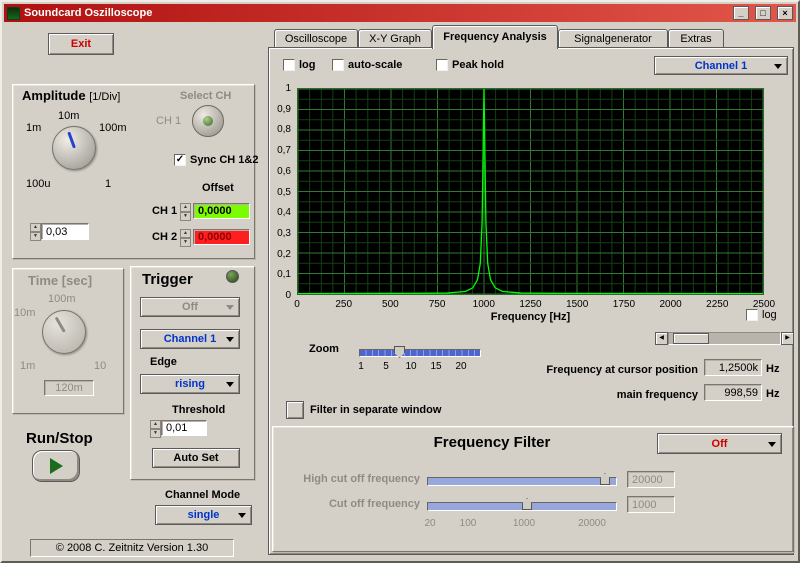  What do you see at coordinates (691, 338) in the screenshot?
I see `scrollbar-thumb` at bounding box center [691, 338].